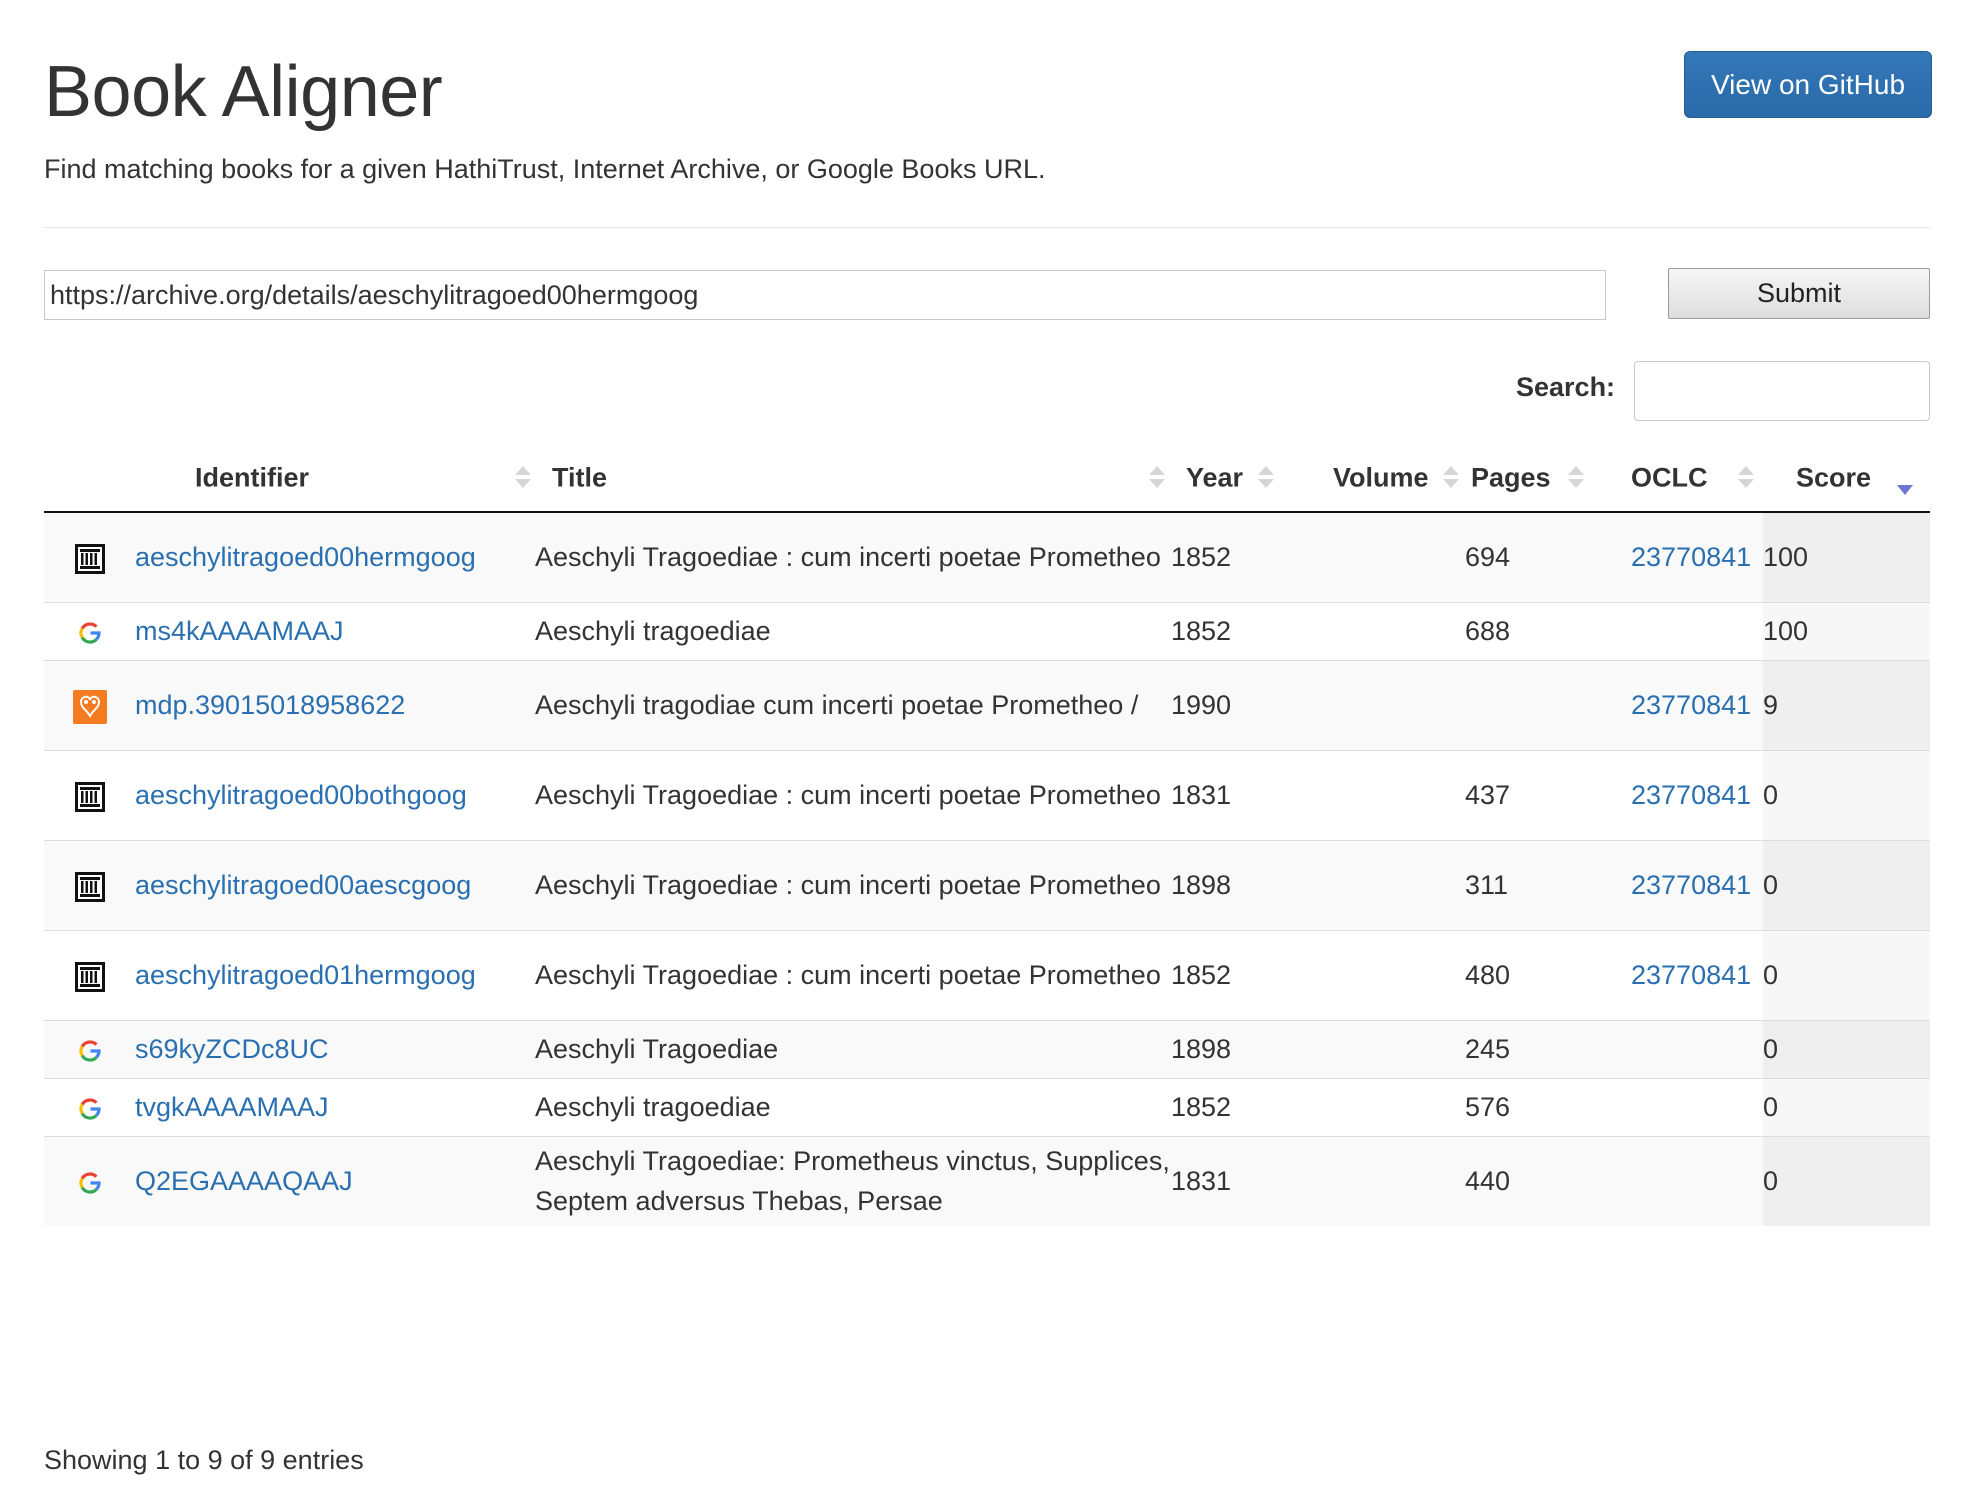 The image size is (1968, 1500). I want to click on column-header-year: Year, so click(1244, 479).